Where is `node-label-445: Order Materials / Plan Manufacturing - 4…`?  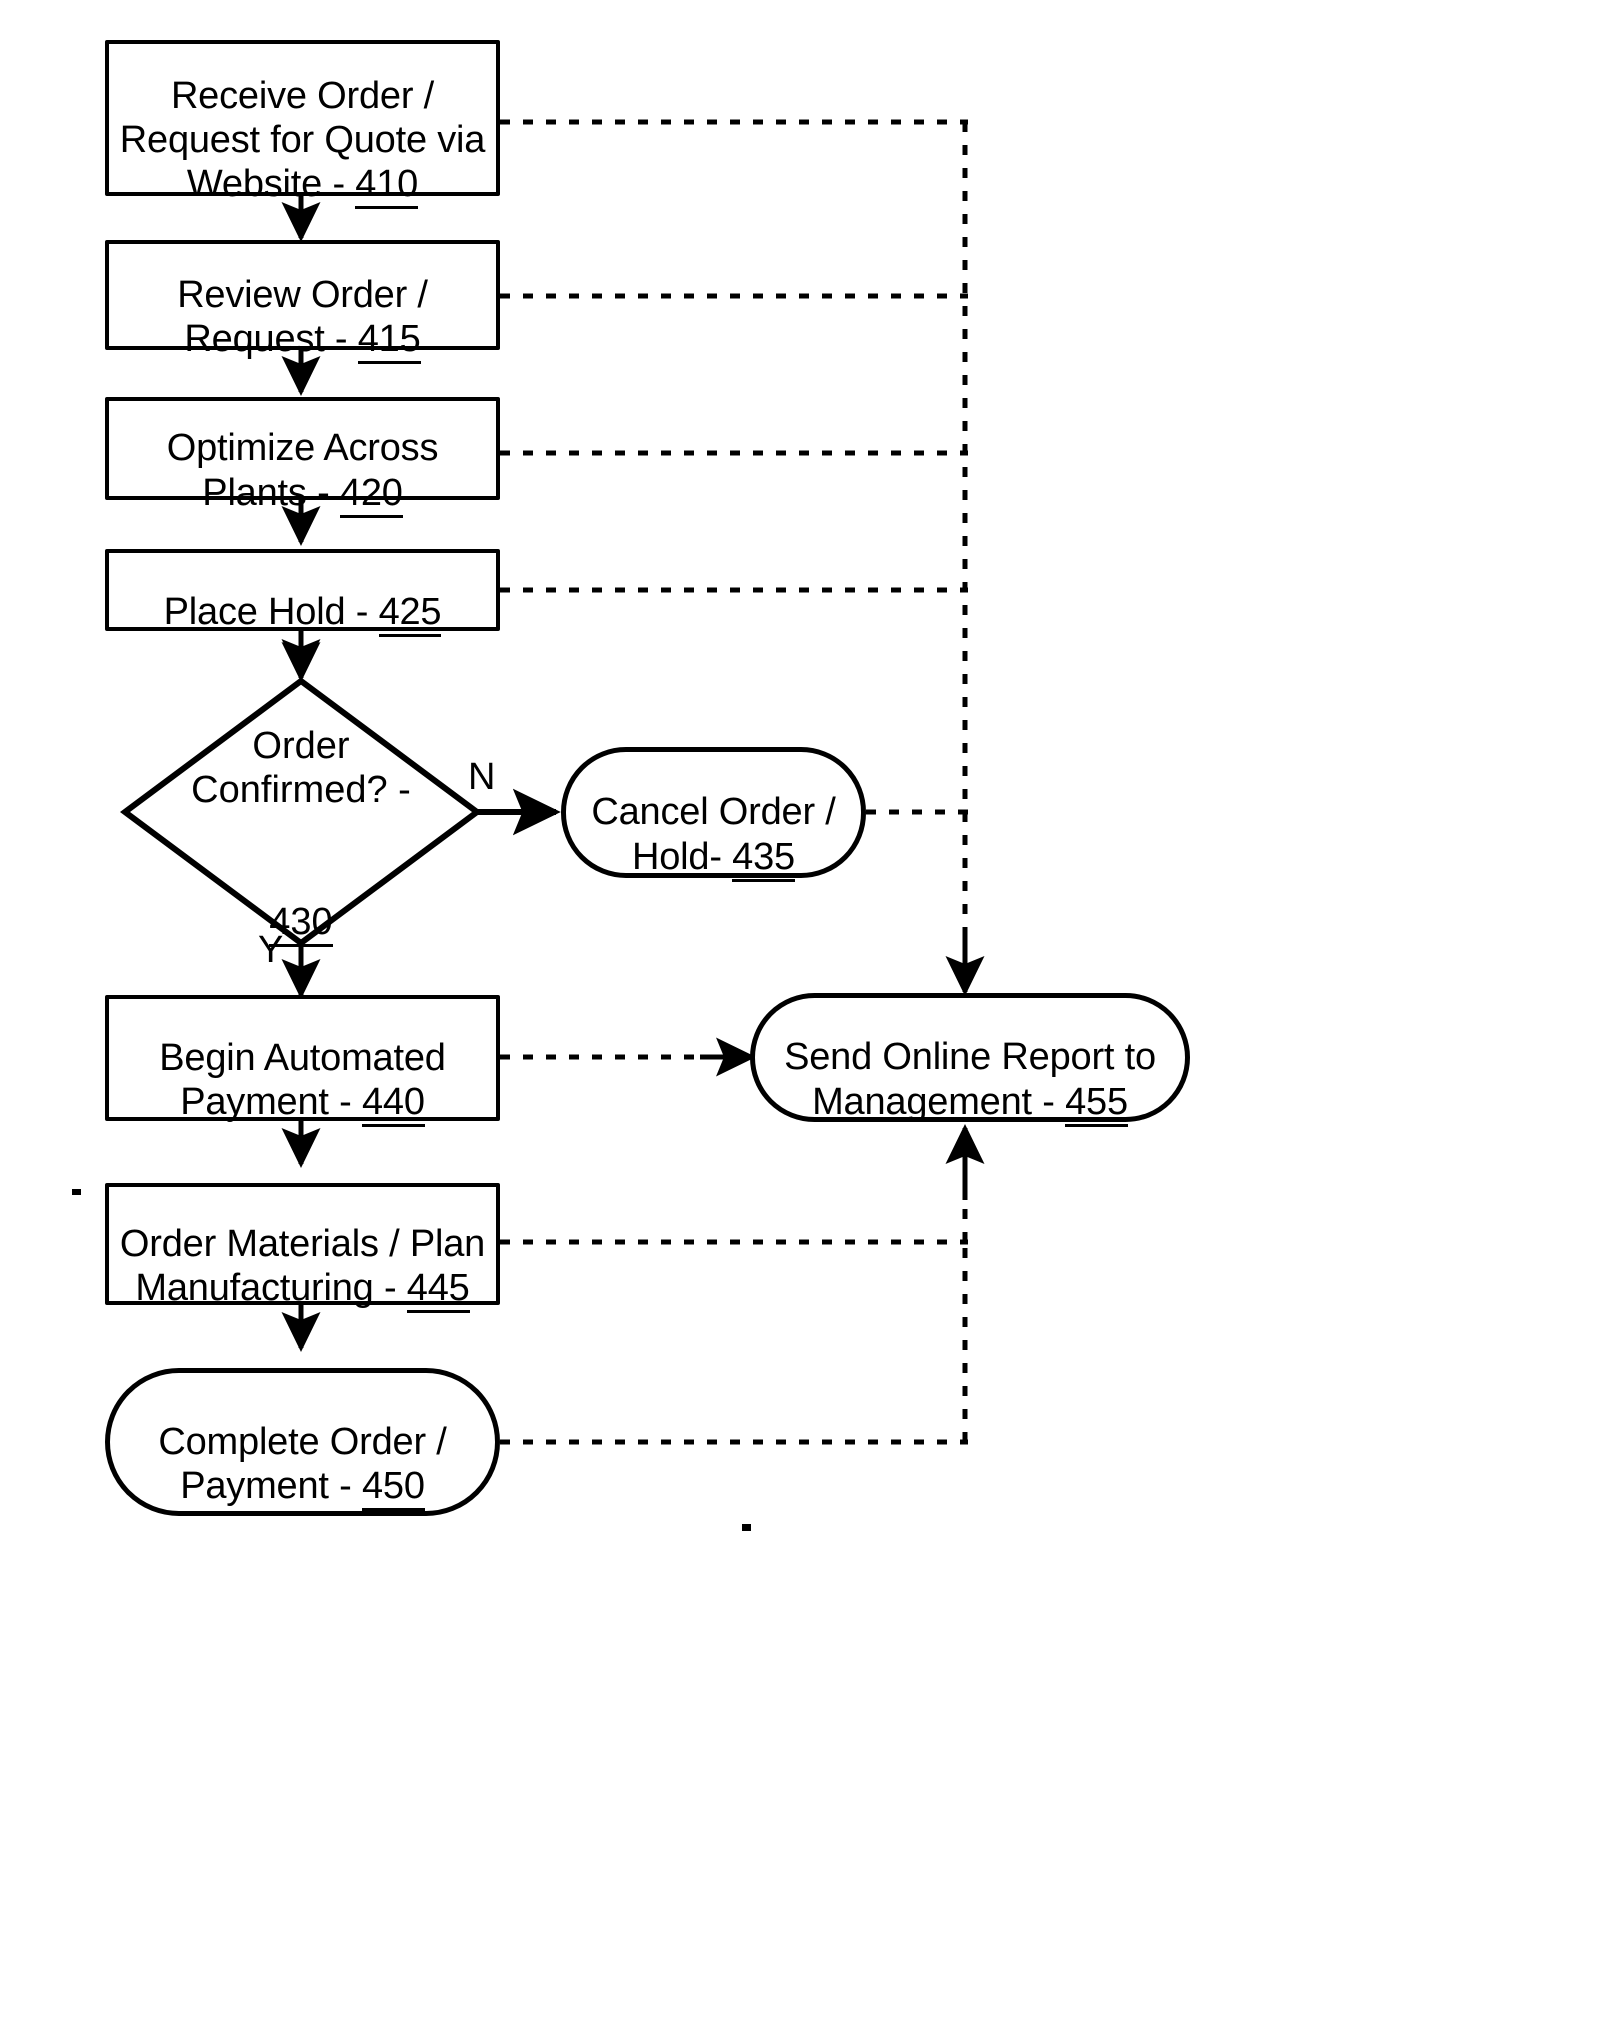
node-label-445: Order Materials / Plan Manufacturing - 4… is located at coordinates (302, 1246).